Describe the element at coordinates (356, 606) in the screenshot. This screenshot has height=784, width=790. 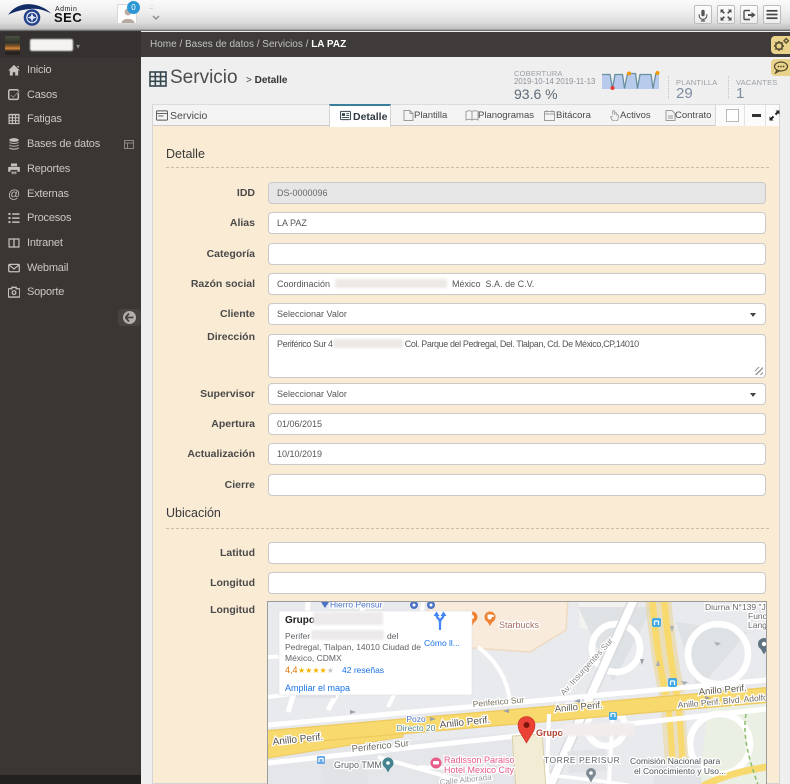
I see `svg-text: Hierro Pensur` at that location.